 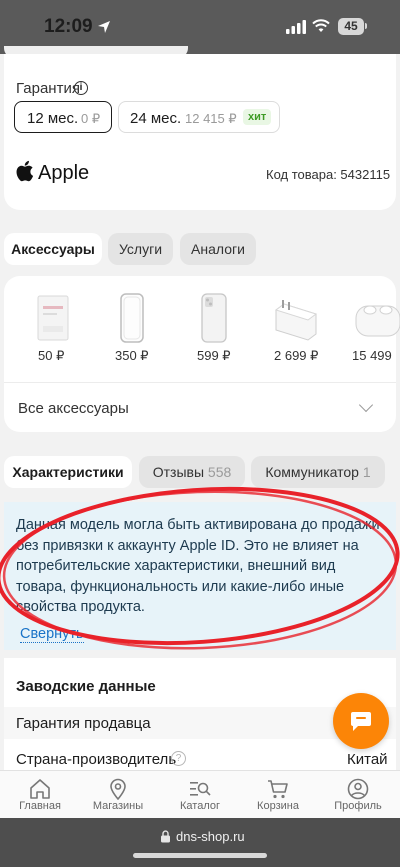 What do you see at coordinates (68, 472) in the screenshot?
I see `tab-characteristics: Характеристики` at bounding box center [68, 472].